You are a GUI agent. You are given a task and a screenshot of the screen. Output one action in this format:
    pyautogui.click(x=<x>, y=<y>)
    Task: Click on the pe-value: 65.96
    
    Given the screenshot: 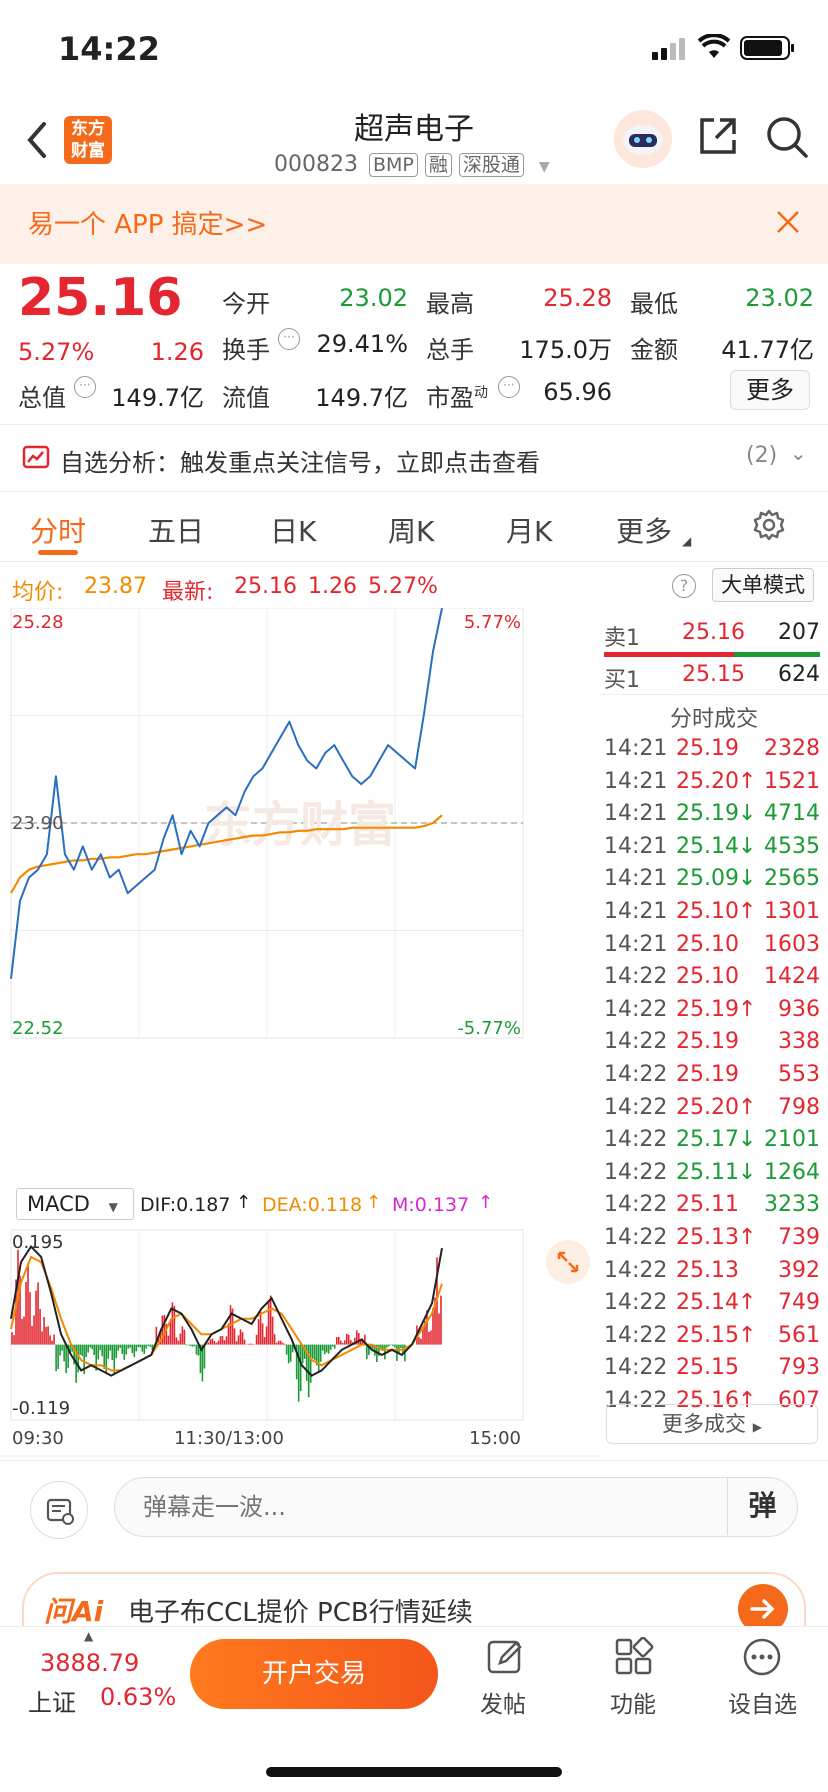 What is the action you would take?
    pyautogui.click(x=577, y=392)
    